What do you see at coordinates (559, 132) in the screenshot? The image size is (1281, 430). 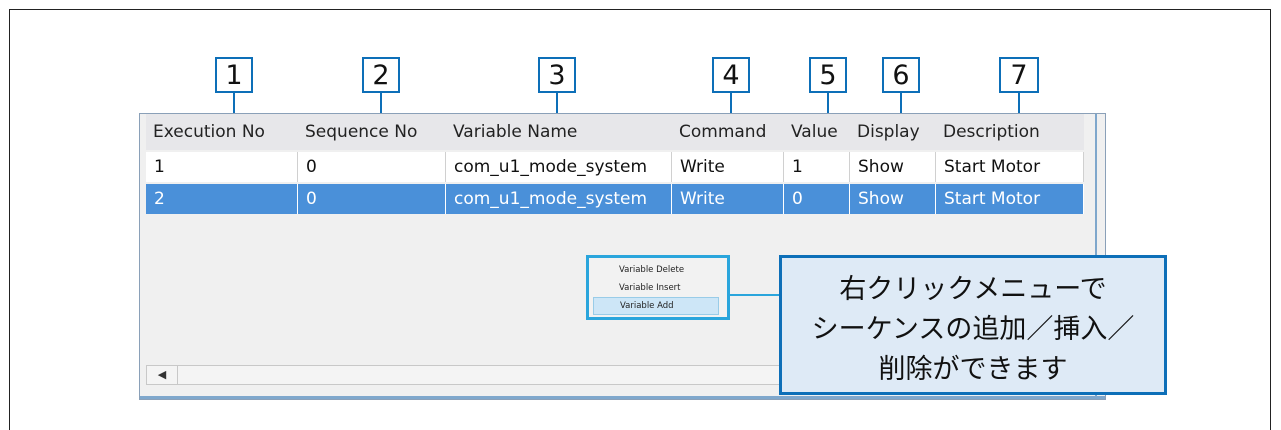 I see `column-header-variable-name: Variable Name` at bounding box center [559, 132].